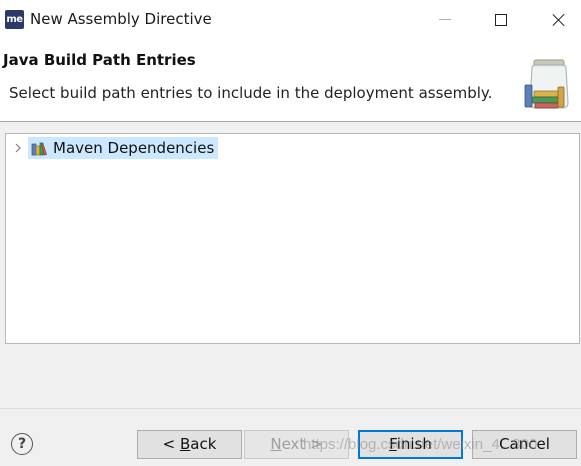  Describe the element at coordinates (14, 19) in the screenshot. I see `app-icon: me` at that location.